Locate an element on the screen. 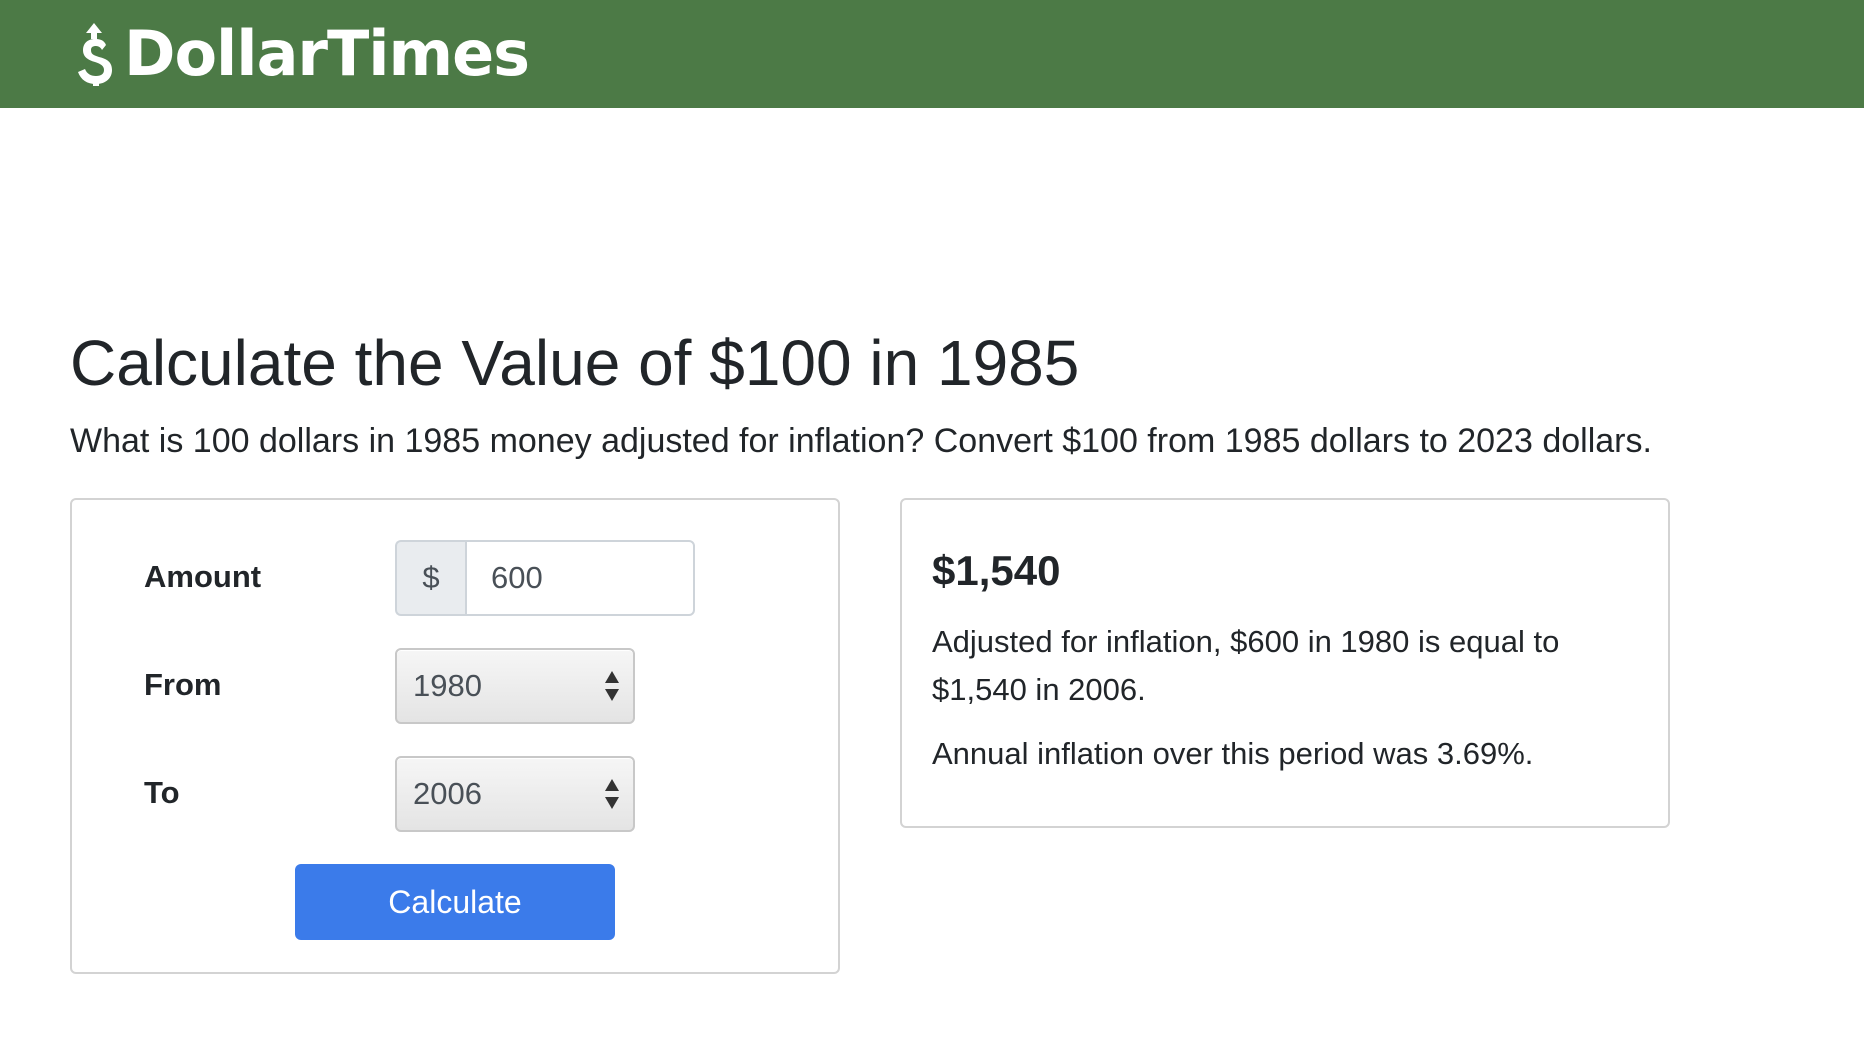 This screenshot has height=1062, width=1864. to-year-select: 2006 is located at coordinates (515, 794).